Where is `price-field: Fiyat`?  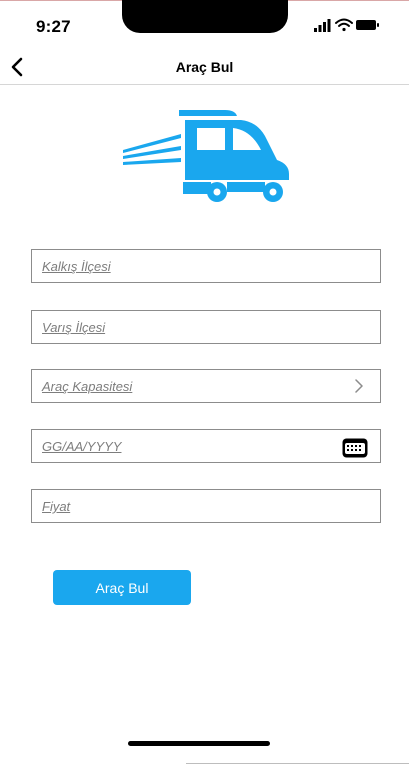 price-field: Fiyat is located at coordinates (206, 506).